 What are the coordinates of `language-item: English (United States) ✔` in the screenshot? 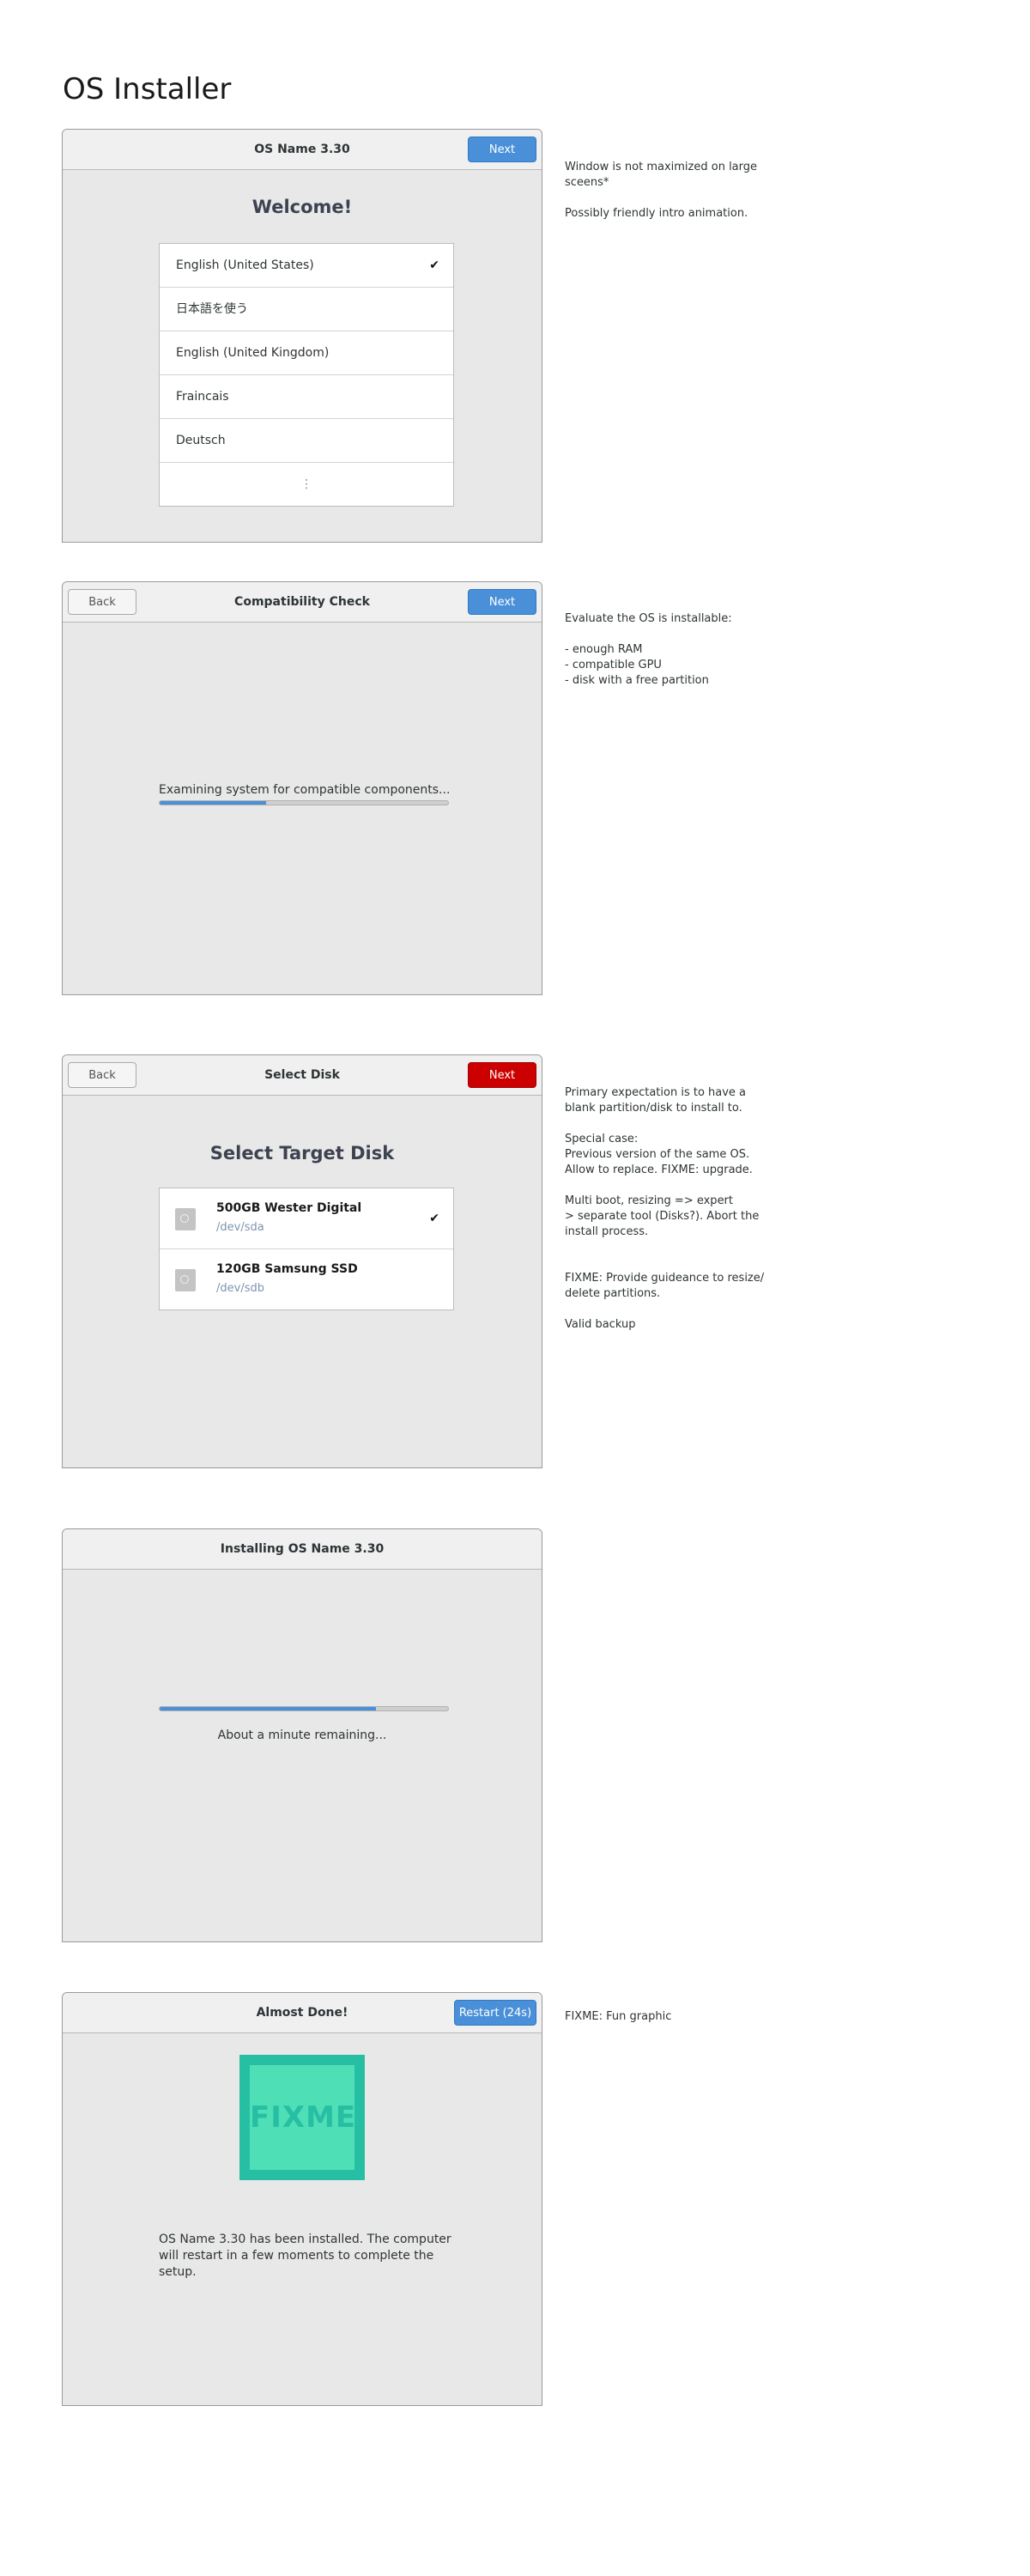 It's located at (306, 266).